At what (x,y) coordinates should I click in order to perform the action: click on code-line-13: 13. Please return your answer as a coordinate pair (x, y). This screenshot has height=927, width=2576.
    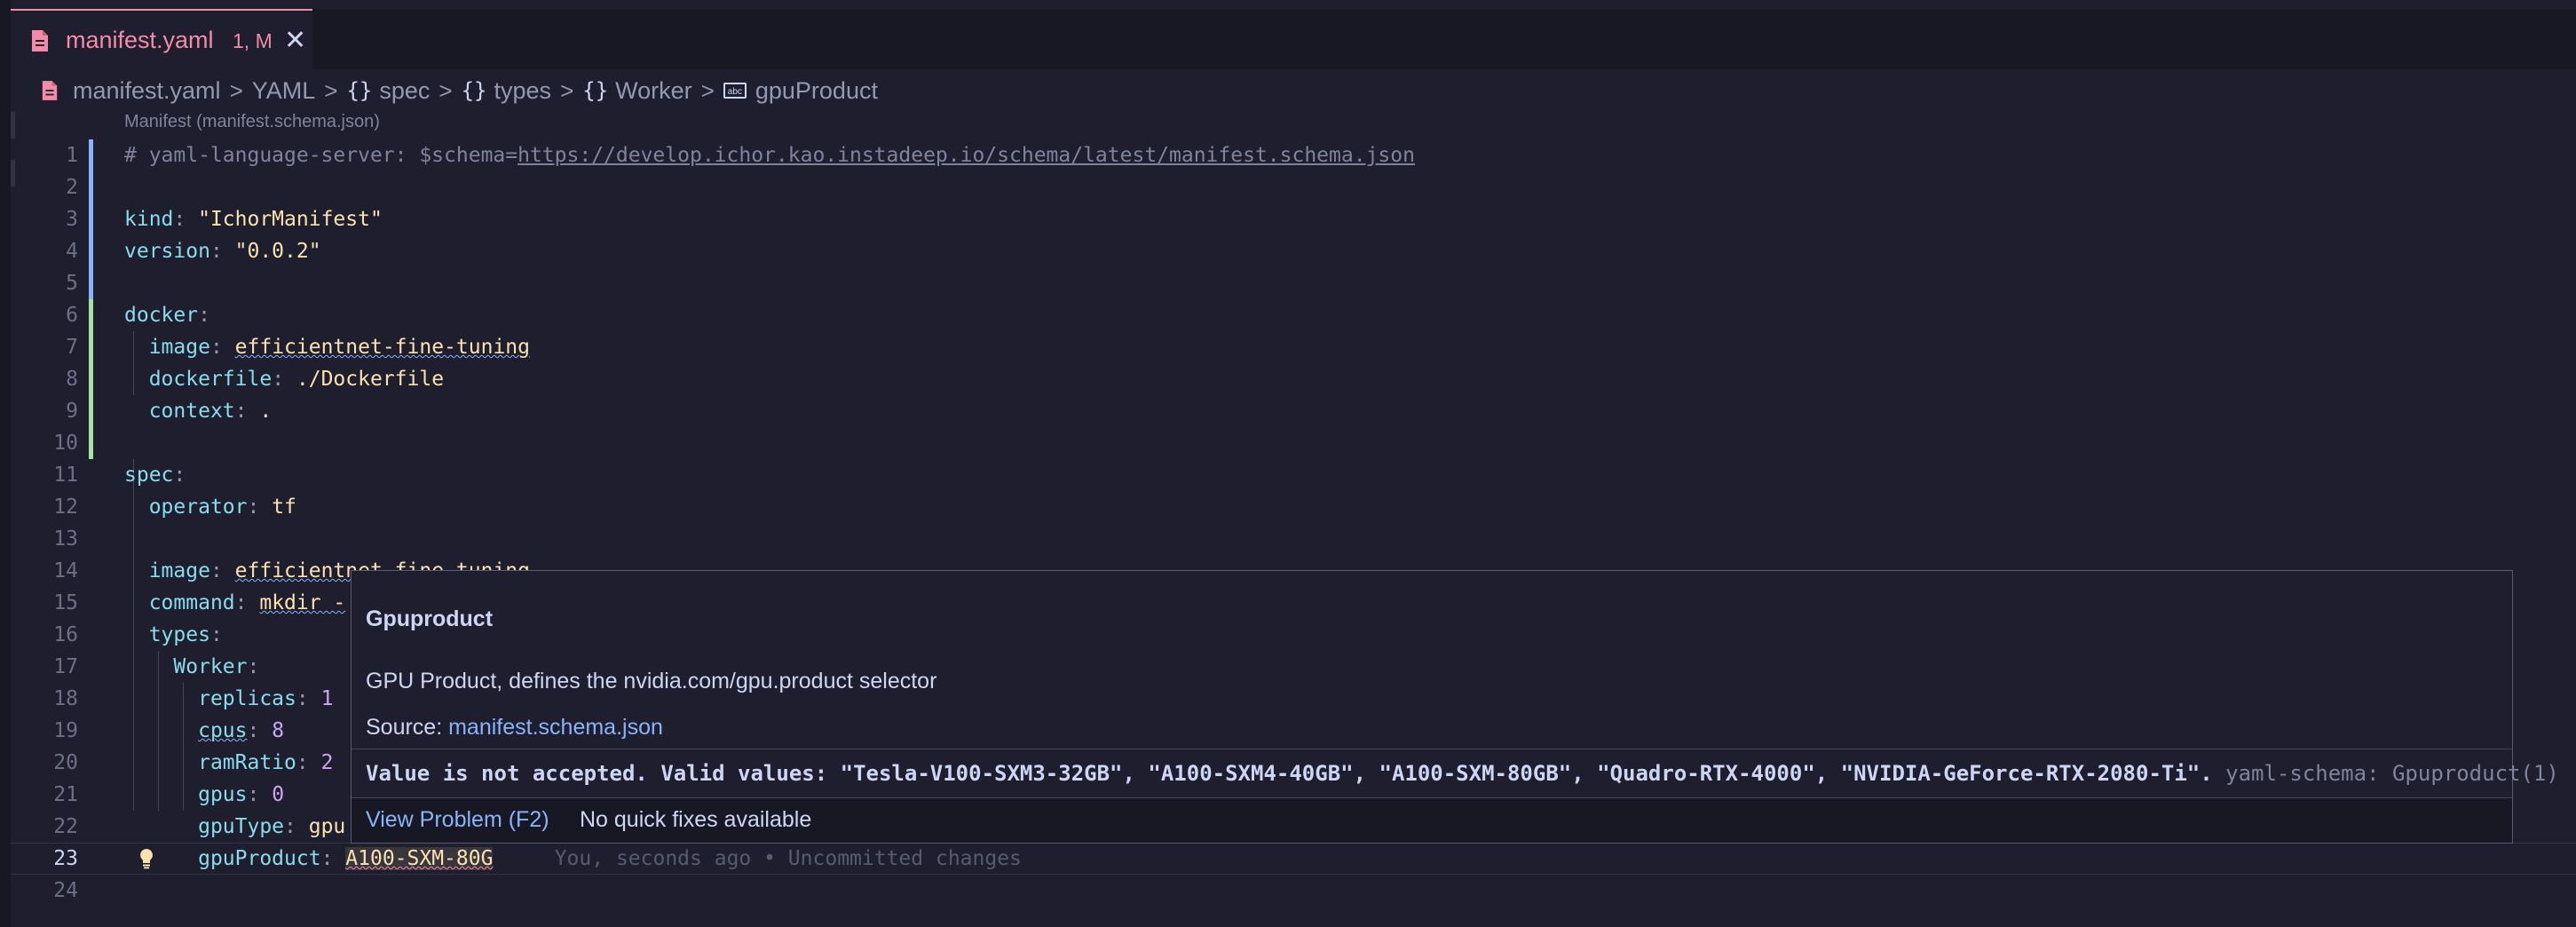
    Looking at the image, I should click on (1293, 539).